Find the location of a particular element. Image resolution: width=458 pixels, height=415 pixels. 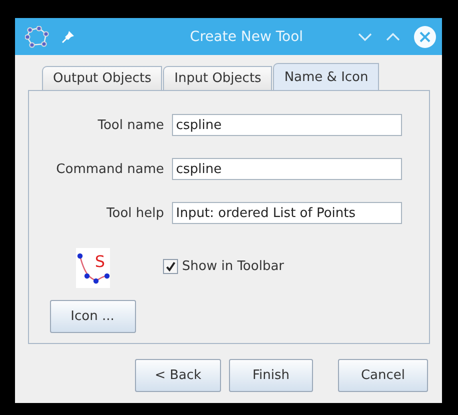

spline-tool-icon: S is located at coordinates (93, 268).